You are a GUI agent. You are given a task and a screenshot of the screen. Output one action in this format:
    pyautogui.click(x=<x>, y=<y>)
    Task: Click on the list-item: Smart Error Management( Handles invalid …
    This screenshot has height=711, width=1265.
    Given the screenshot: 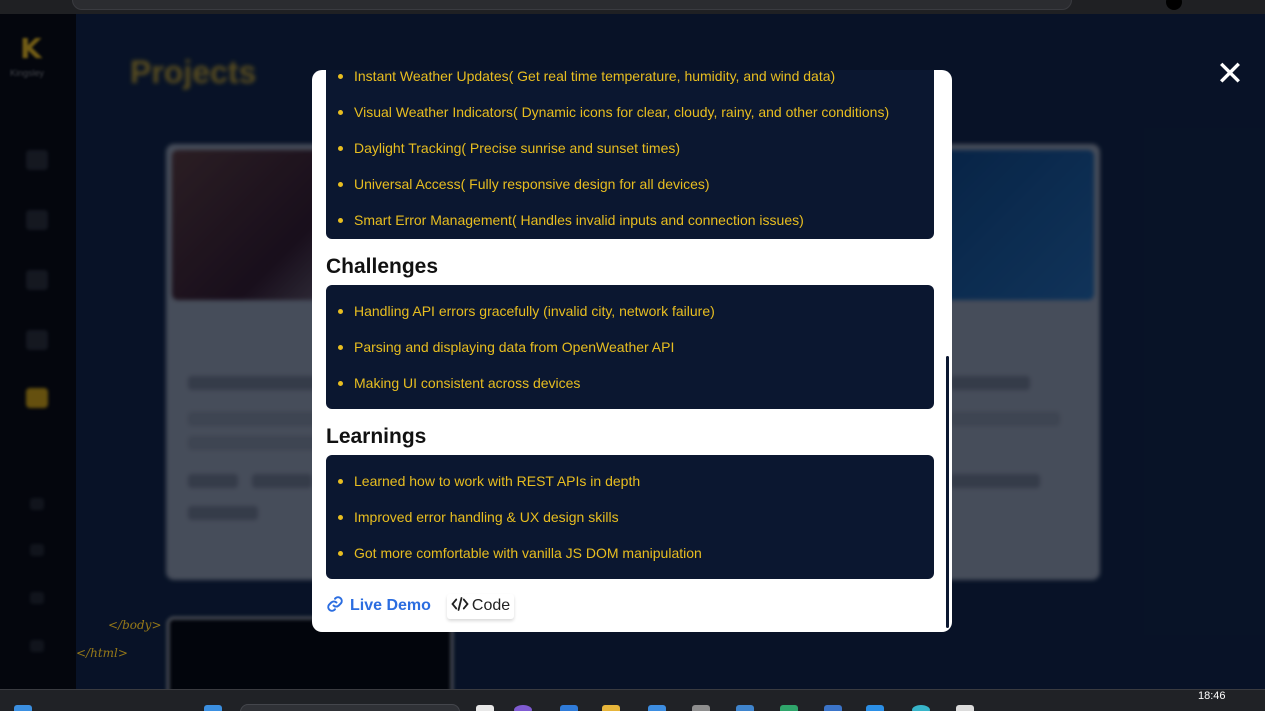 What is the action you would take?
    pyautogui.click(x=628, y=220)
    